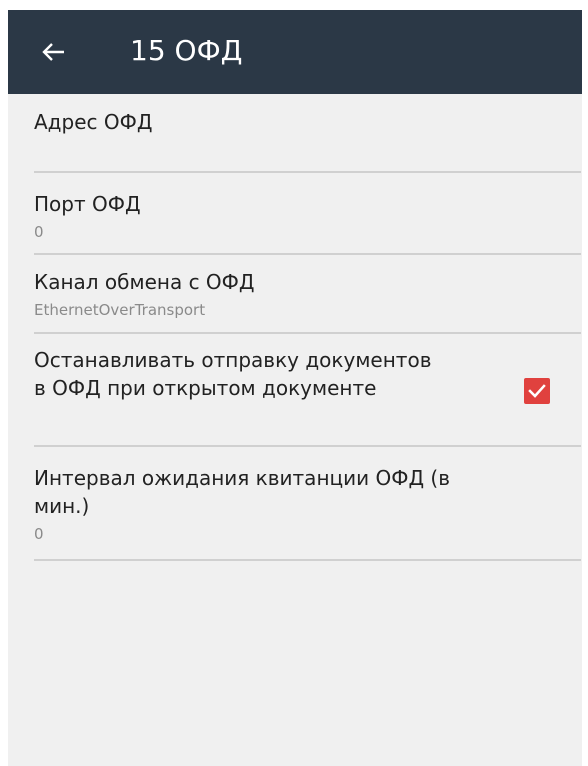  I want to click on pref-stop-sending-title-line2: в ОФД при открытом документе, so click(205, 388).